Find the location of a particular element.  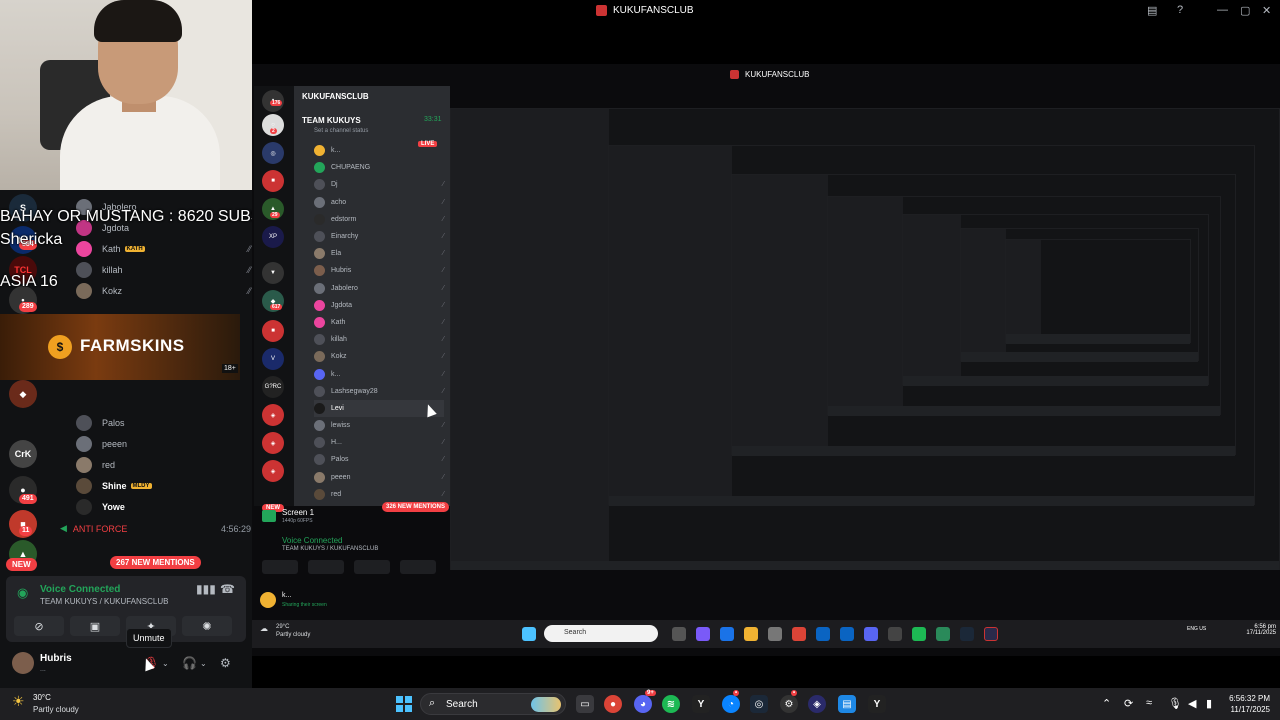

voice-user: Kath KATH ⁄⁄ is located at coordinates (163, 248).